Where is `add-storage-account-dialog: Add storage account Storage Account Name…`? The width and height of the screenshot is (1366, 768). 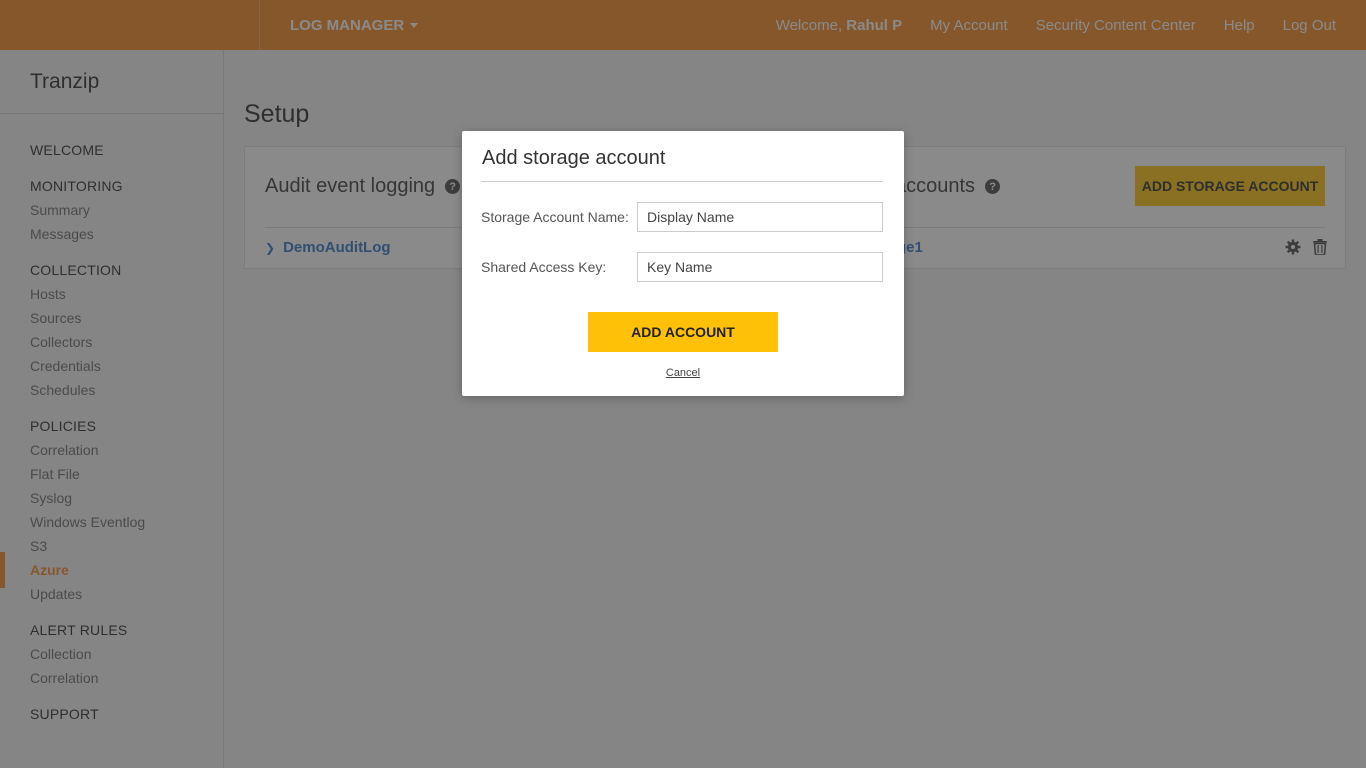
add-storage-account-dialog: Add storage account Storage Account Name… is located at coordinates (683, 263).